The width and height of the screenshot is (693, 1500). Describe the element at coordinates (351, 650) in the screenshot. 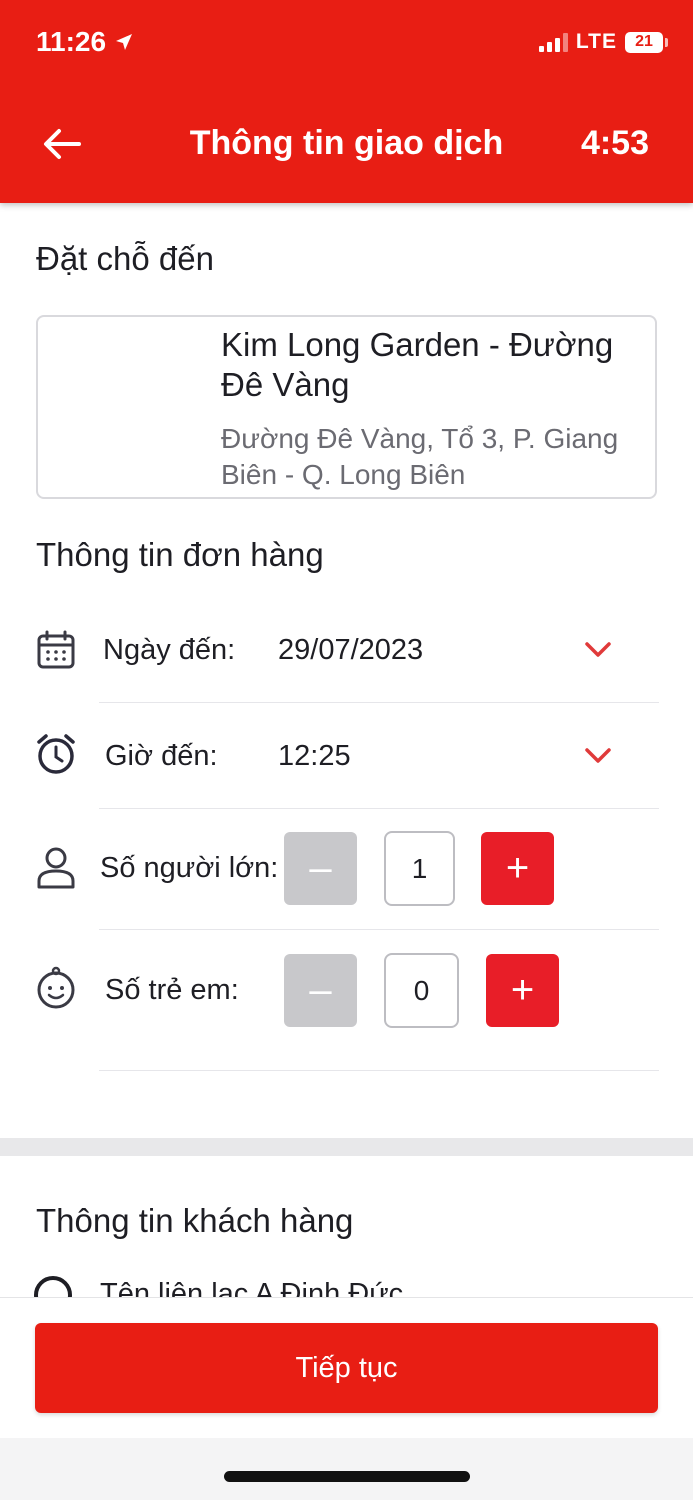

I see `arrival-date-value: 29/07/2023` at that location.